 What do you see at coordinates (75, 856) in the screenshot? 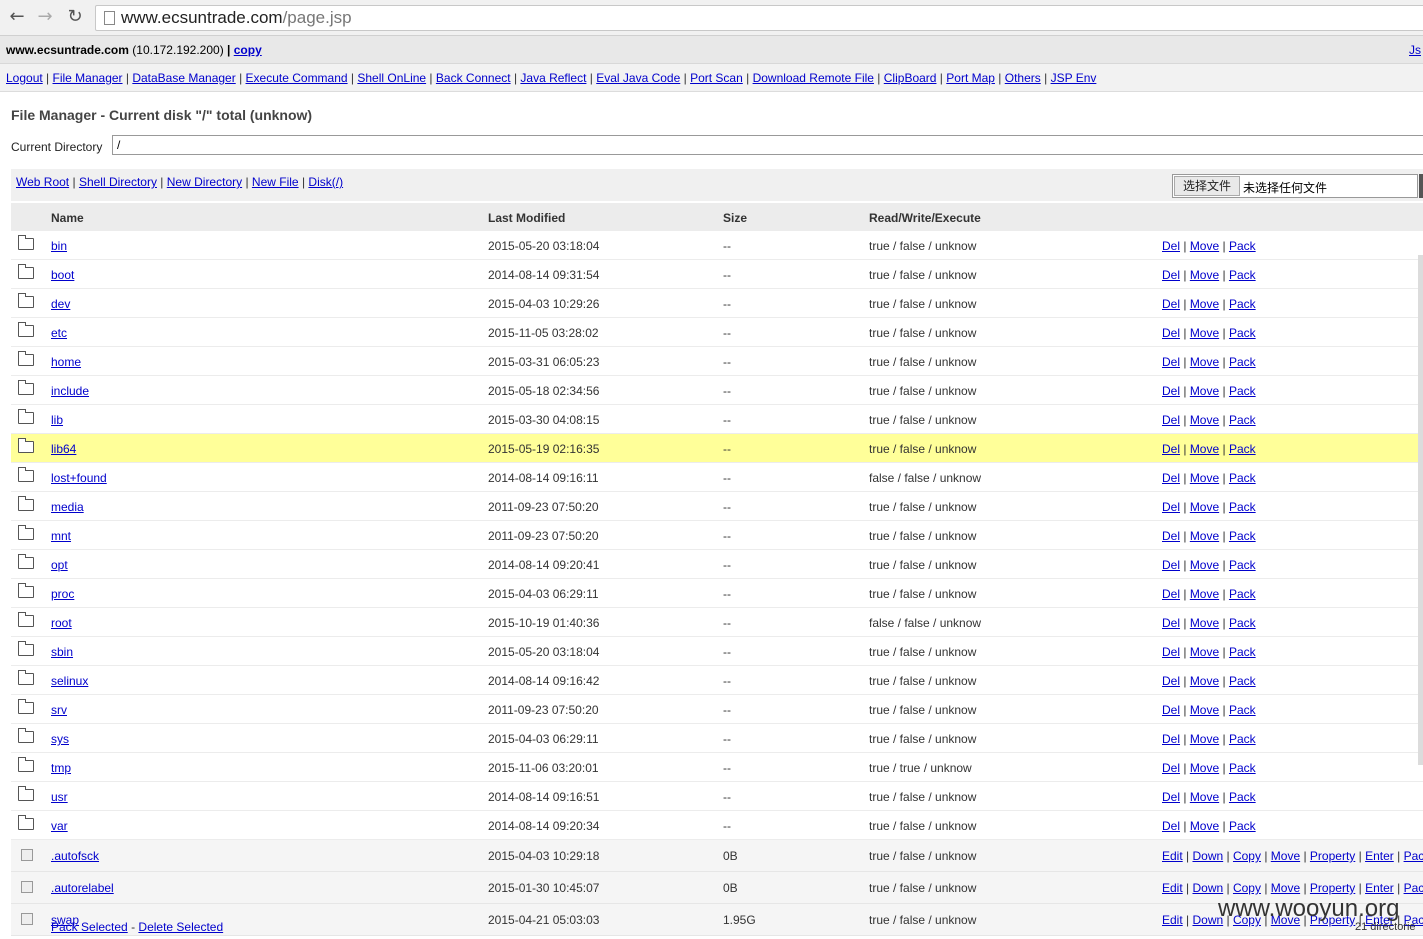
I see `file-name-link: .autofsck` at bounding box center [75, 856].